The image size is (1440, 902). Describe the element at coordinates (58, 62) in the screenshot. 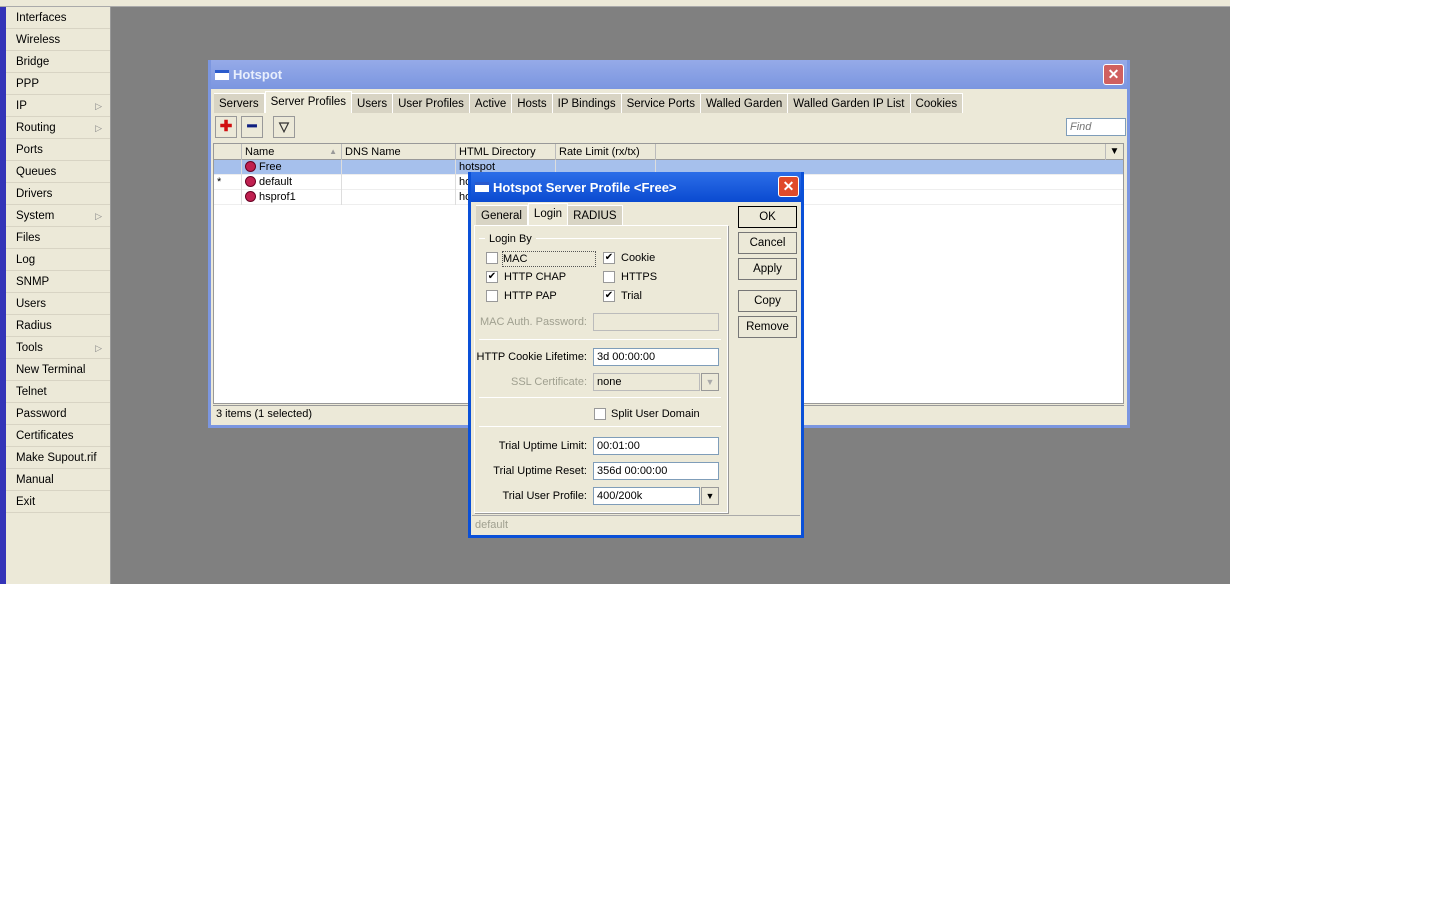

I see `sidebar-item-bridge: Bridge` at that location.